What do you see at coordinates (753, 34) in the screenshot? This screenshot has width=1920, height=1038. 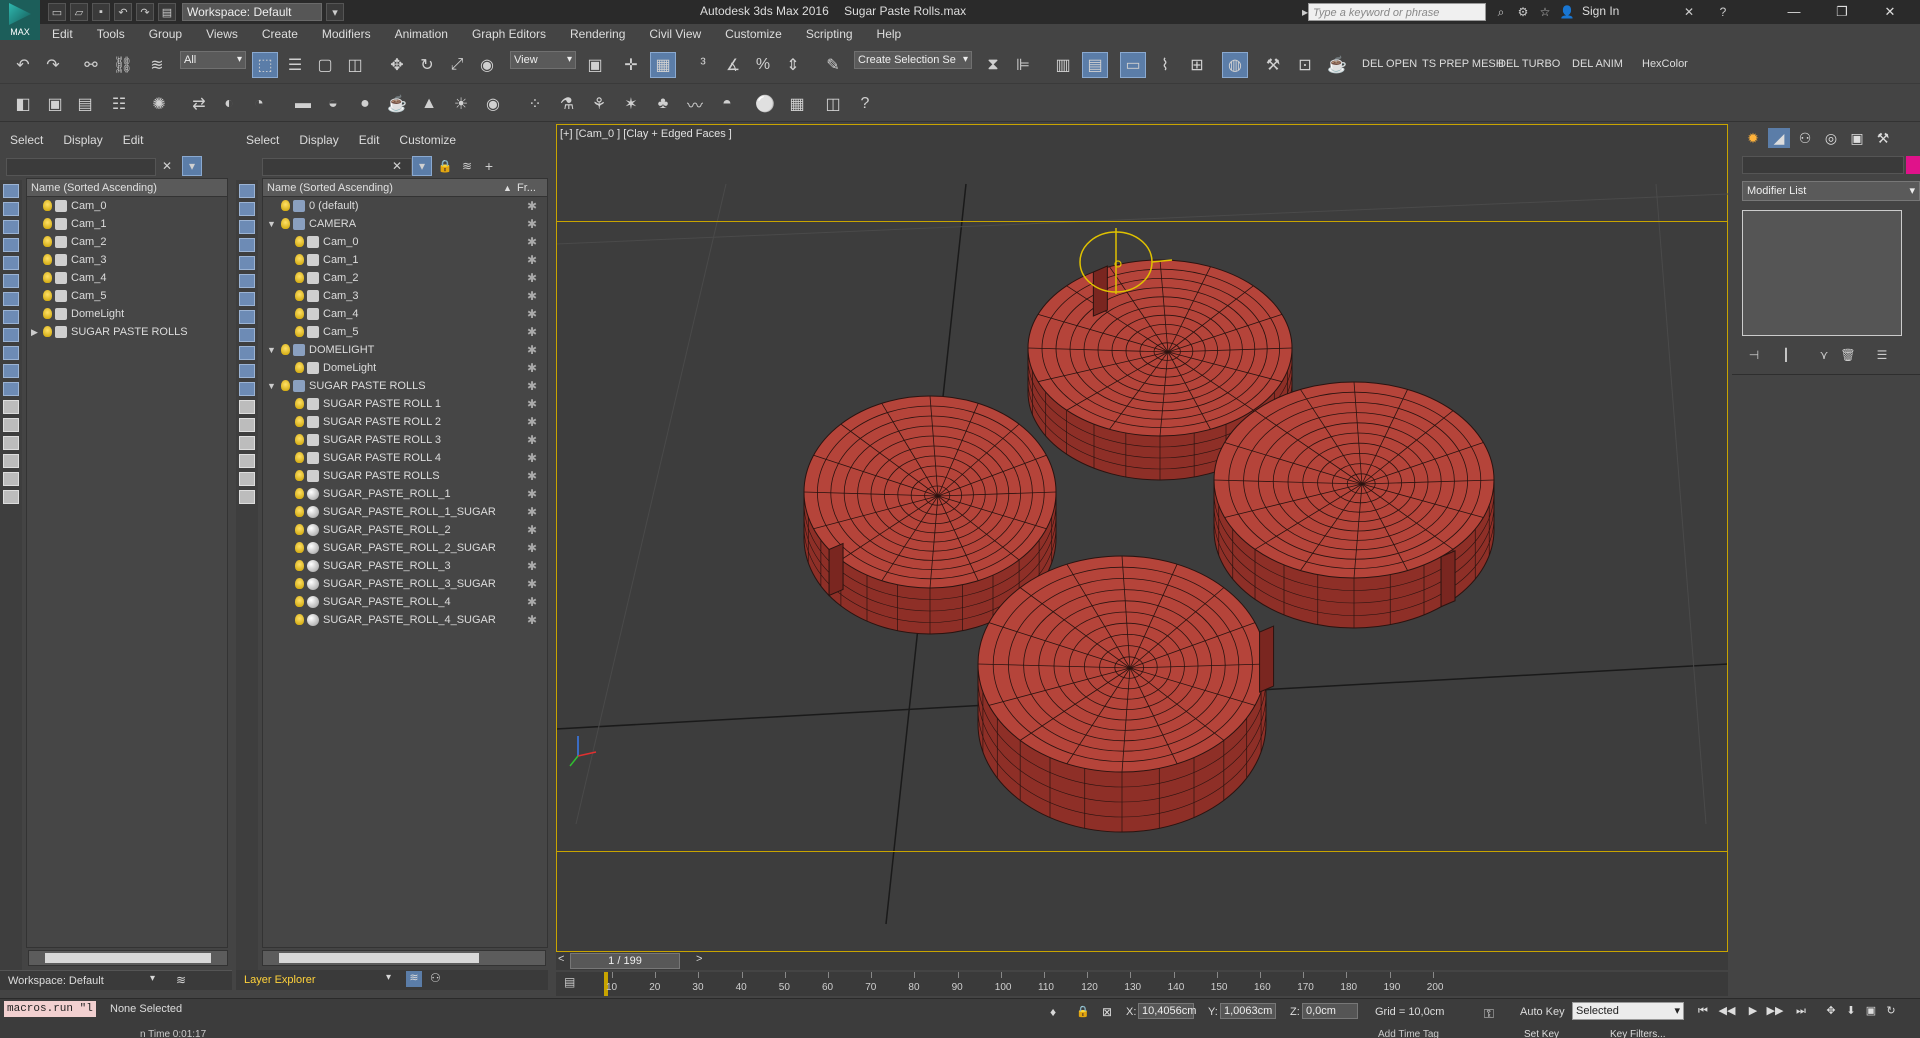 I see `menu-customize: Customize` at bounding box center [753, 34].